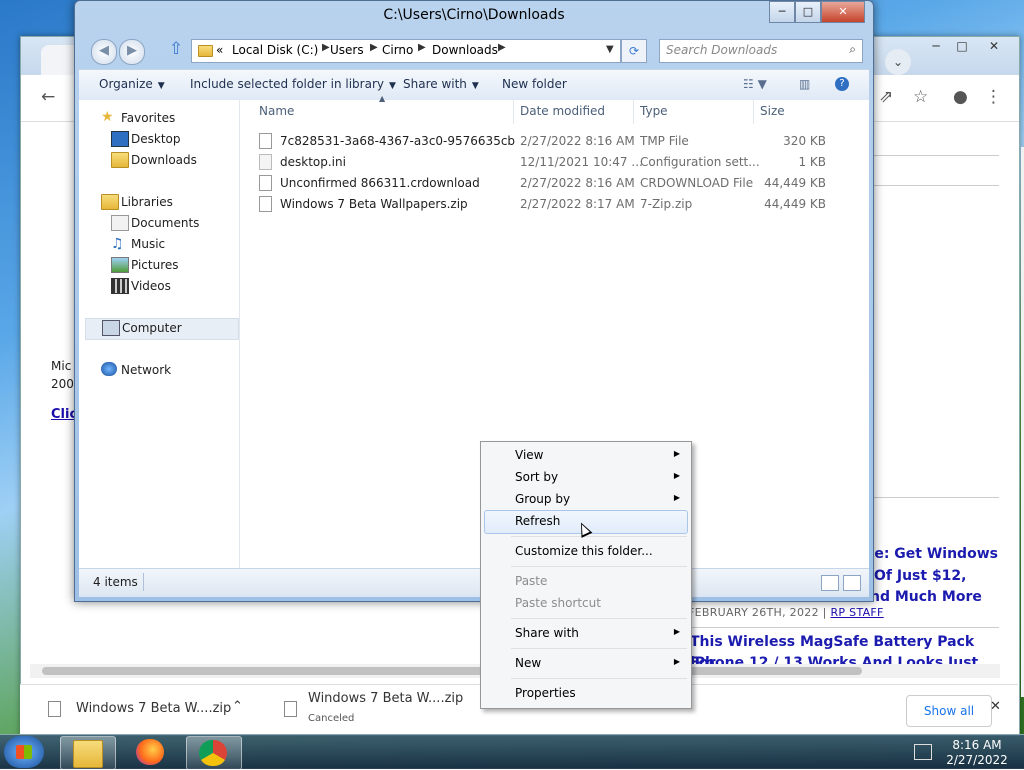  What do you see at coordinates (840, 658) in the screenshot?
I see `news-headline: iPhone 12 / 13 Works And Looks Just Like` at bounding box center [840, 658].